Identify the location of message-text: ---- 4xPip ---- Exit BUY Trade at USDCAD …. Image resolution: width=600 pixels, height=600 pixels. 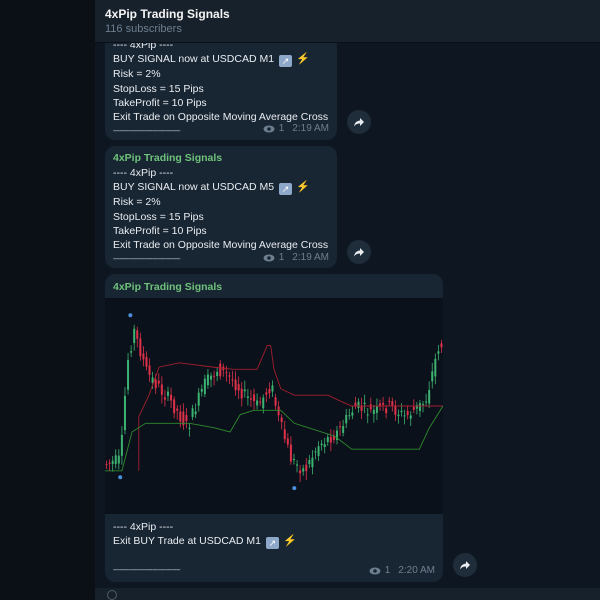
(205, 549).